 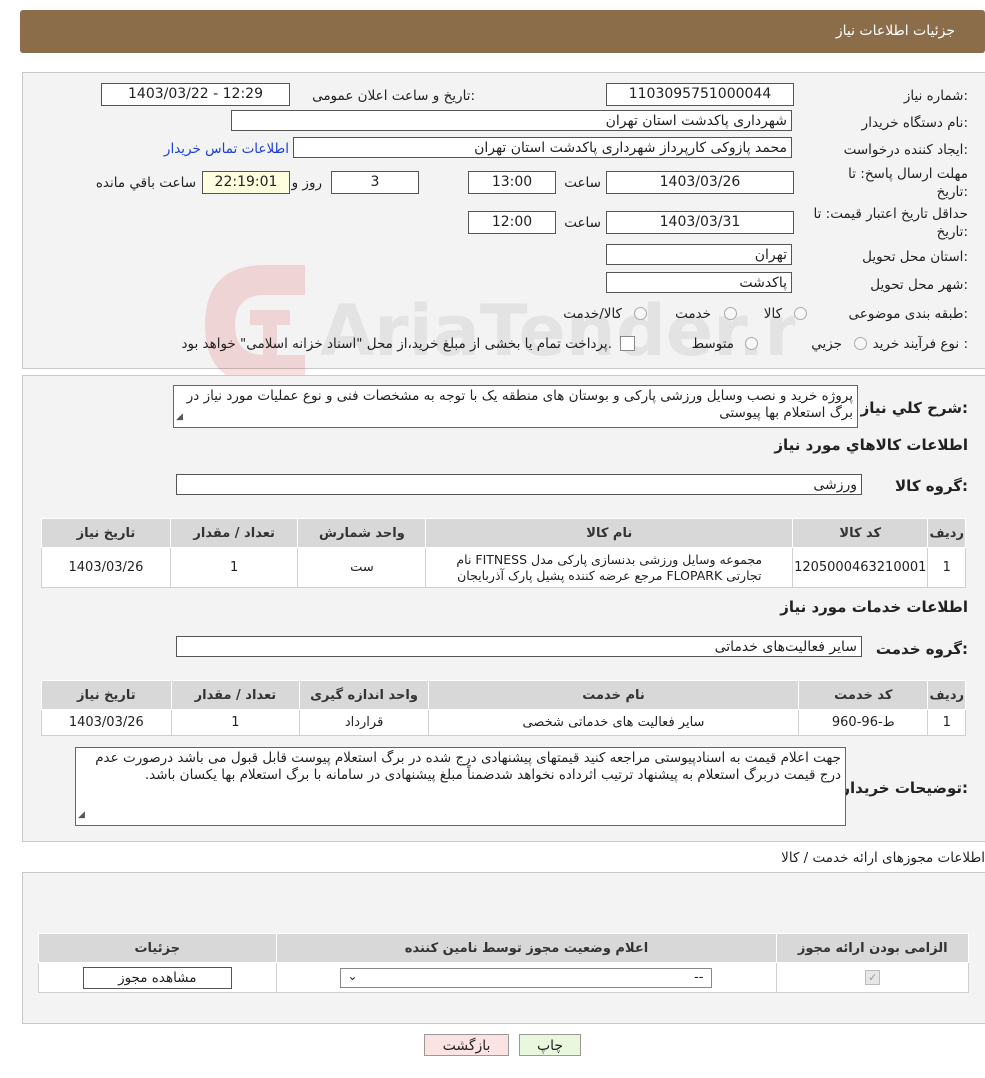 What do you see at coordinates (931, 486) in the screenshot?
I see `goods-group-label: گروه کالا:` at bounding box center [931, 486].